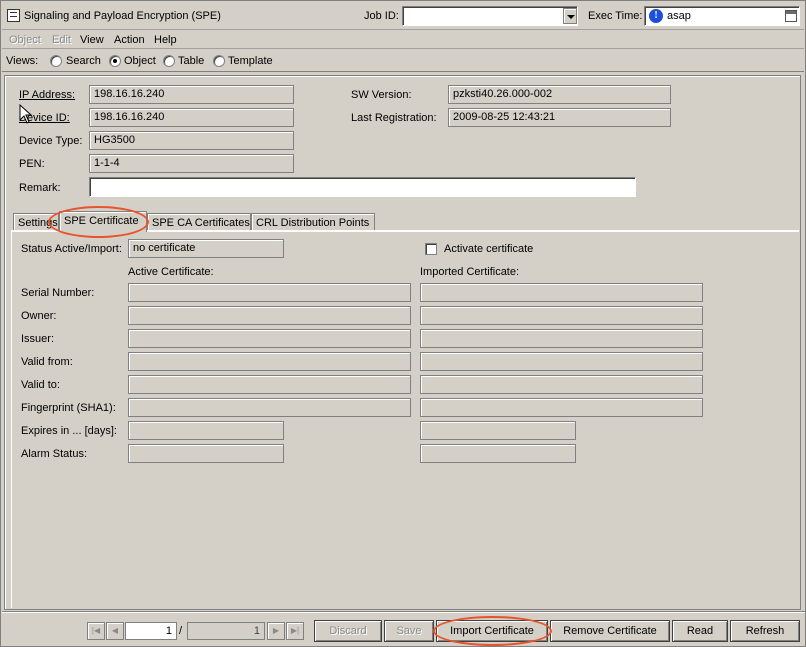 The height and width of the screenshot is (647, 806). Describe the element at coordinates (206, 430) in the screenshot. I see `active-expires-in-field` at that location.